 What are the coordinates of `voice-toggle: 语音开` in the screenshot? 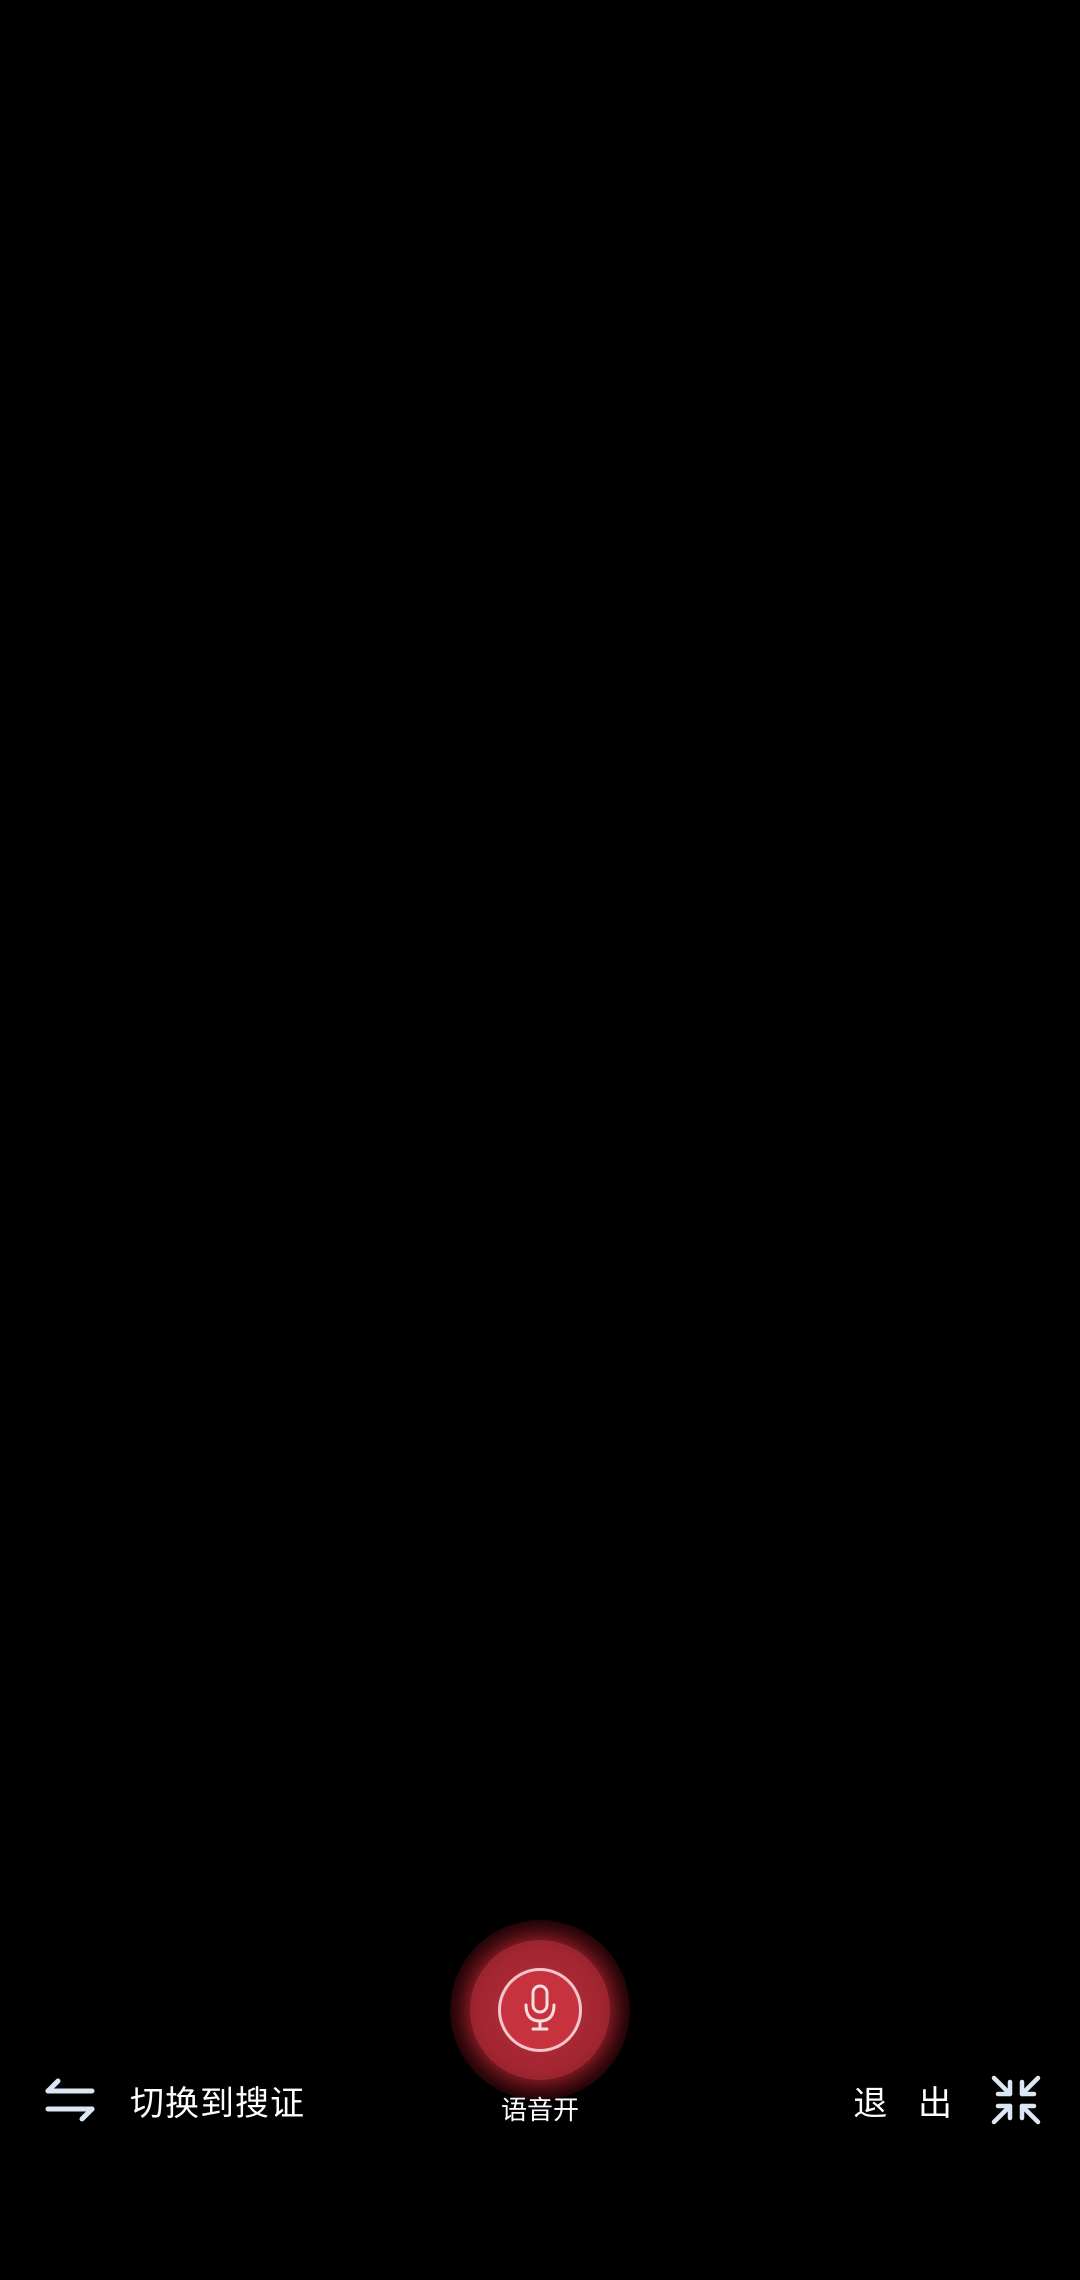 It's located at (540, 2030).